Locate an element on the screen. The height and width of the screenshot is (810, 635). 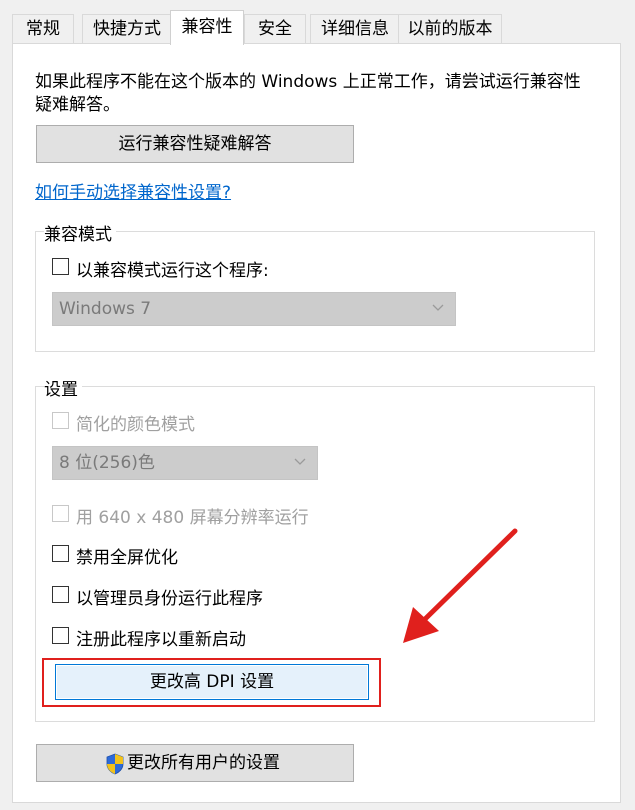
tab-label: 以前的版本 is located at coordinates (450, 29).